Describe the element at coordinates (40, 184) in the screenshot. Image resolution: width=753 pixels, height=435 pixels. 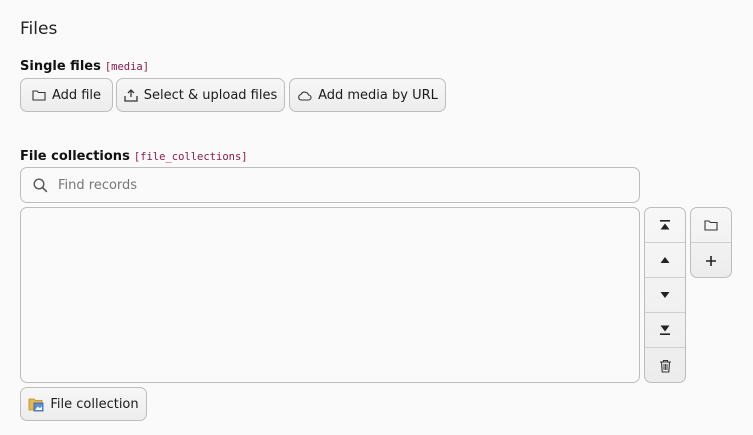
I see `search-icon` at that location.